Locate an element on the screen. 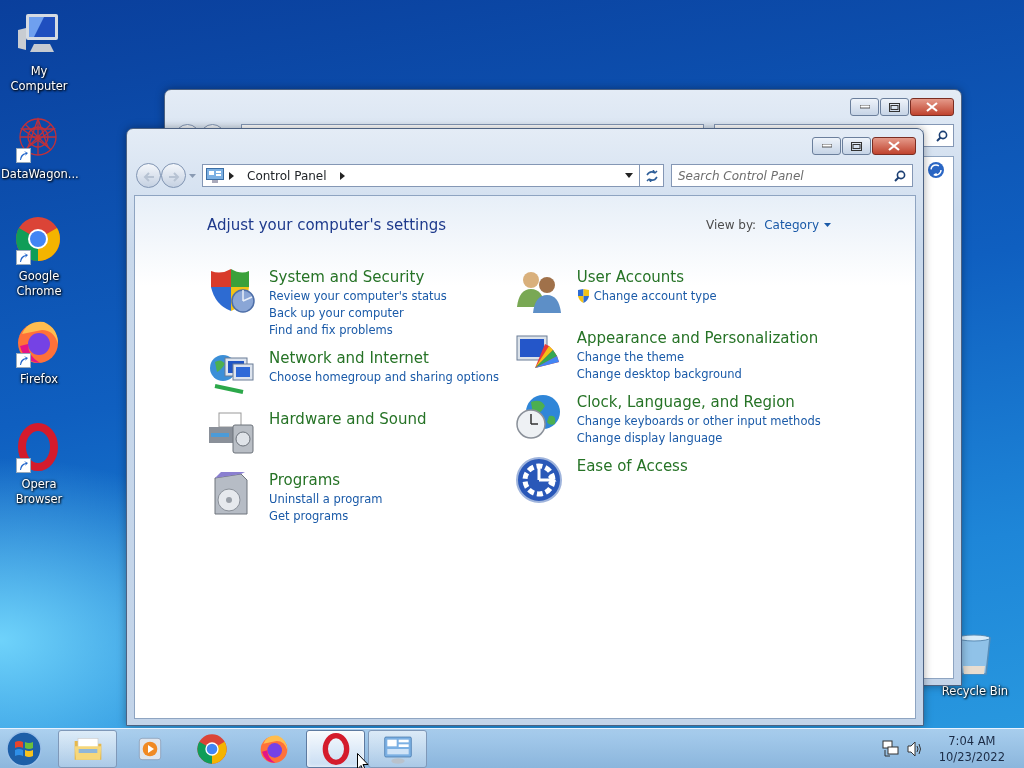 The image size is (1024, 768). search-field is located at coordinates (939, 135).